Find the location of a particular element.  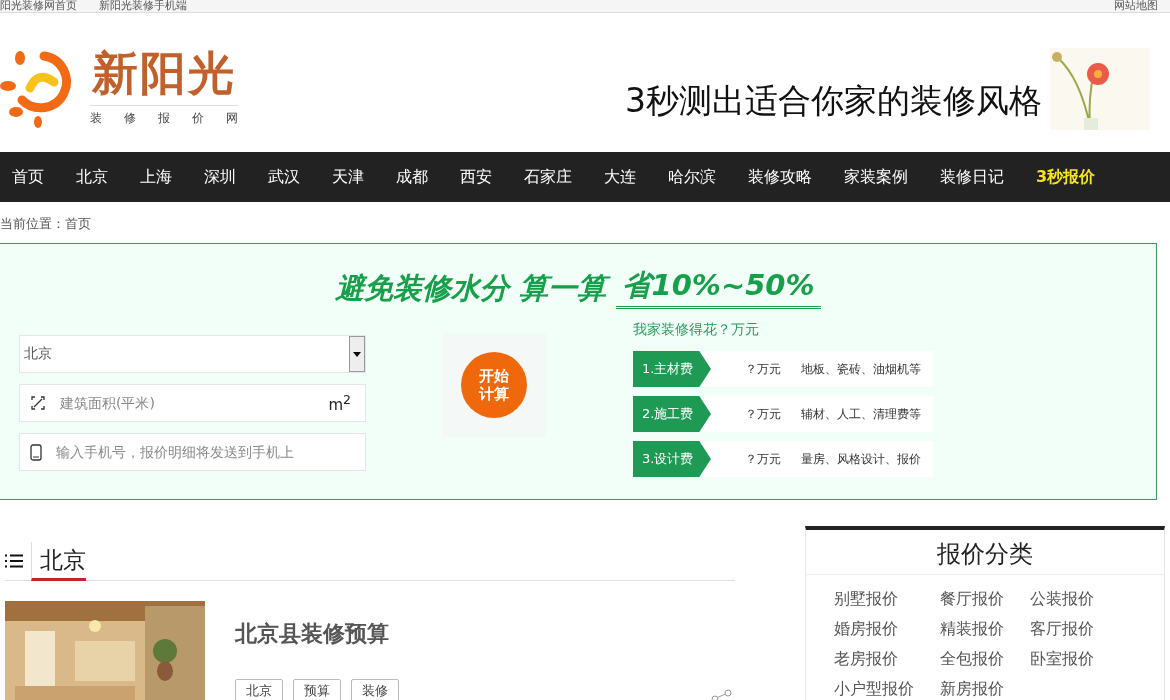

area-icon is located at coordinates (38, 403).